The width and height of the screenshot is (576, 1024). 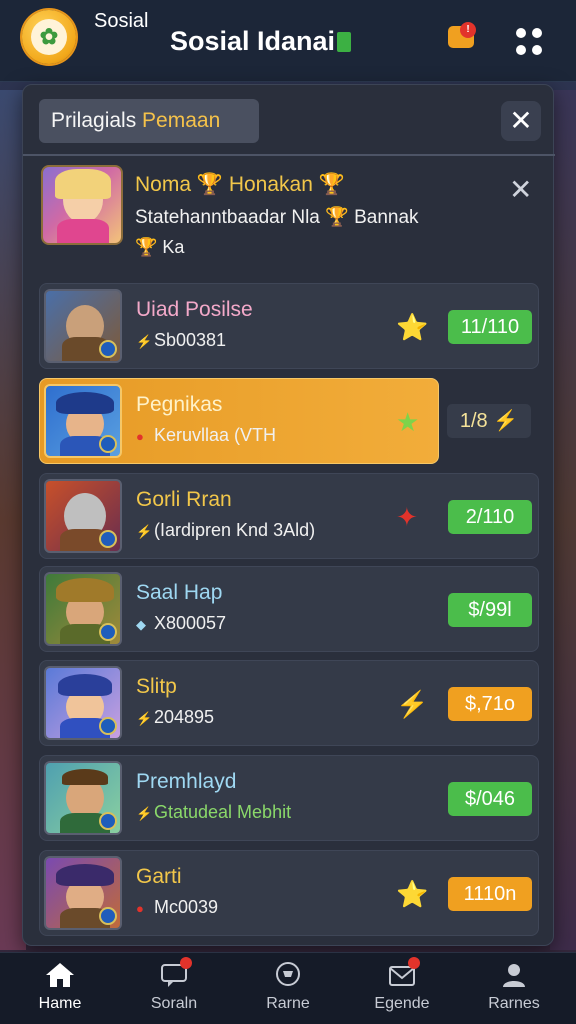 I want to click on score-badge: $/99l, so click(x=490, y=610).